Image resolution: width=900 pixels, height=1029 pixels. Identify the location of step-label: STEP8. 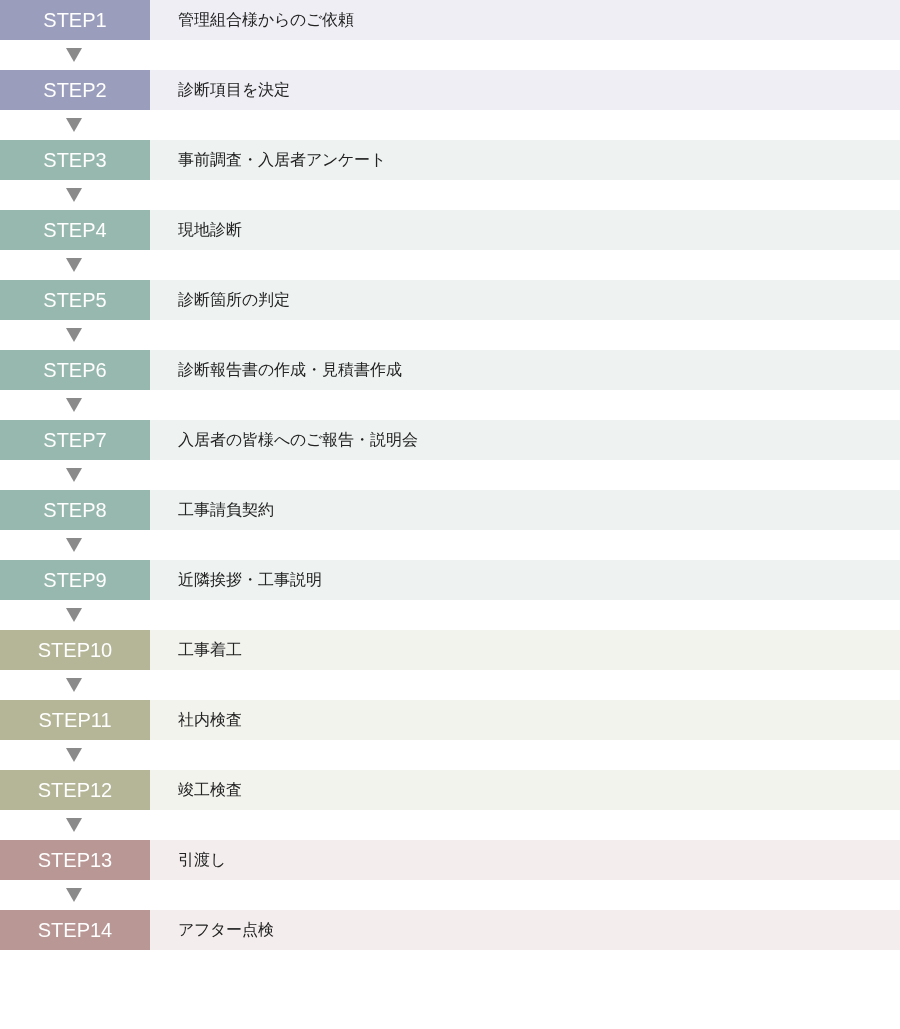
(75, 510).